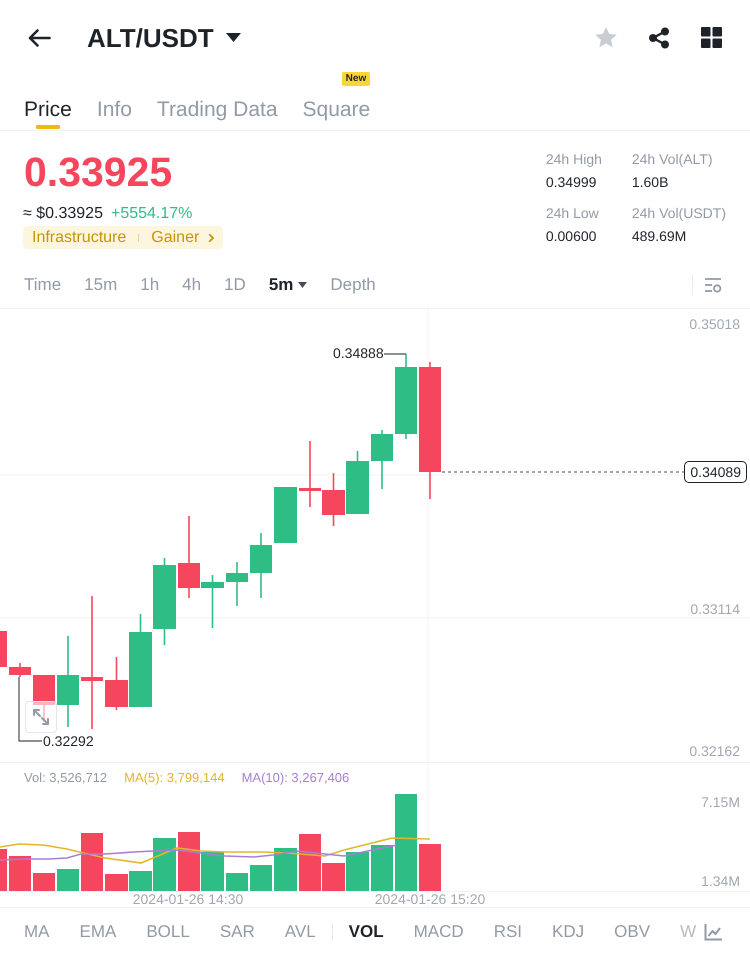 Image resolution: width=750 pixels, height=956 pixels. I want to click on stat-value: 0.34999, so click(571, 182).